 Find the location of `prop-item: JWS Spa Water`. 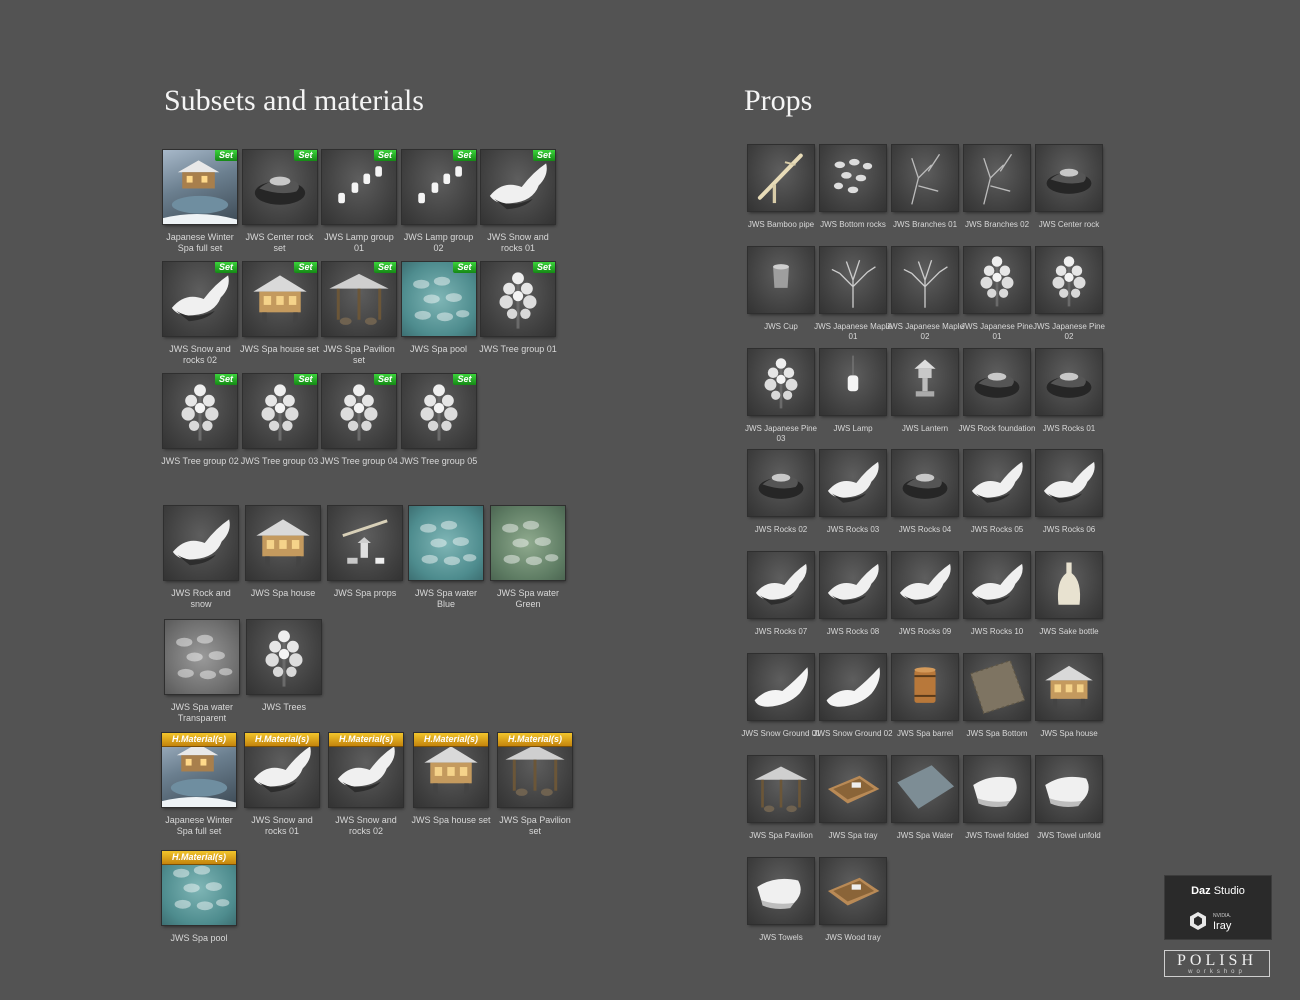

prop-item: JWS Spa Water is located at coordinates (925, 798).